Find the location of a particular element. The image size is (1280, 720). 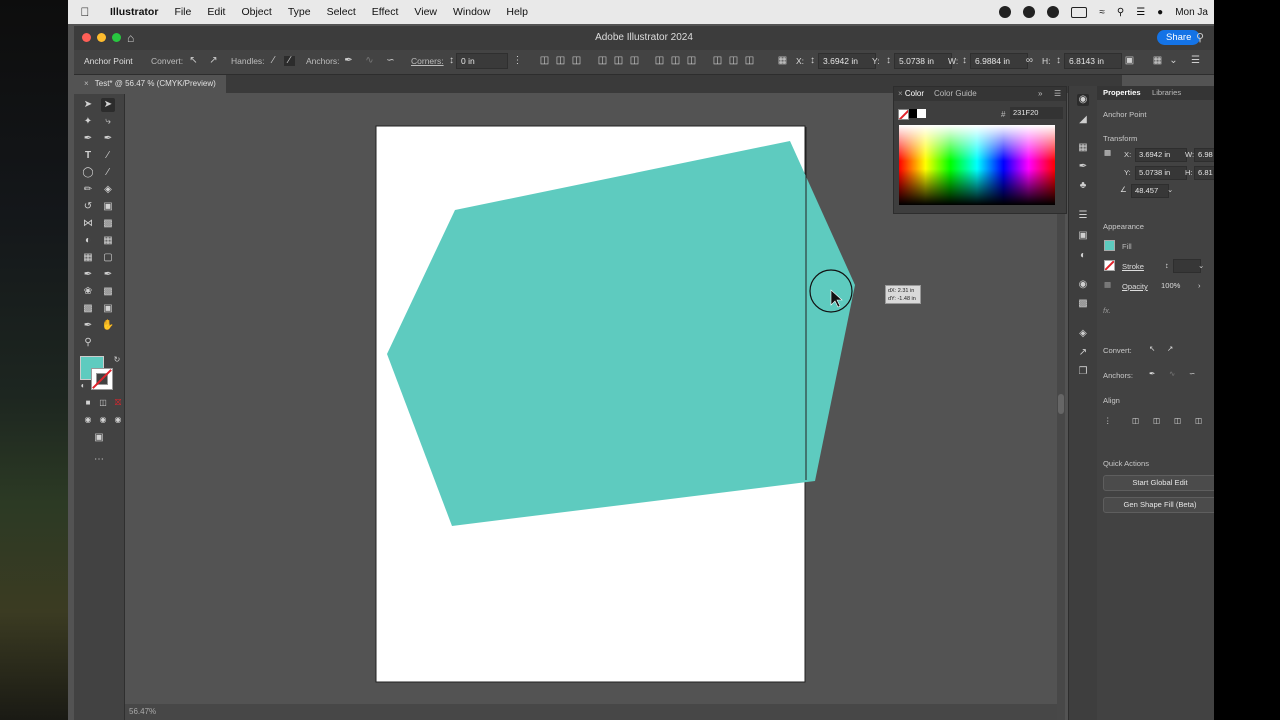

search-icon: ⚲ is located at coordinates (1200, 37).